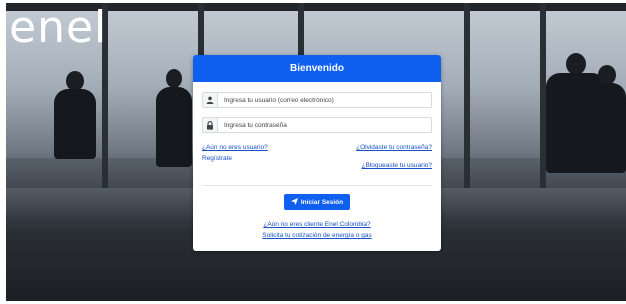 The image size is (626, 304). I want to click on user-icon, so click(210, 100).